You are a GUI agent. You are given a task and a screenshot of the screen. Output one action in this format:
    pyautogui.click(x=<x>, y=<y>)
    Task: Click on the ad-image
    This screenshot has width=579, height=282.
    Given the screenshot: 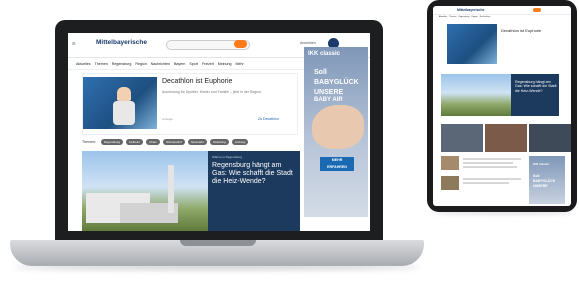 What is the action you would take?
    pyautogui.click(x=120, y=103)
    